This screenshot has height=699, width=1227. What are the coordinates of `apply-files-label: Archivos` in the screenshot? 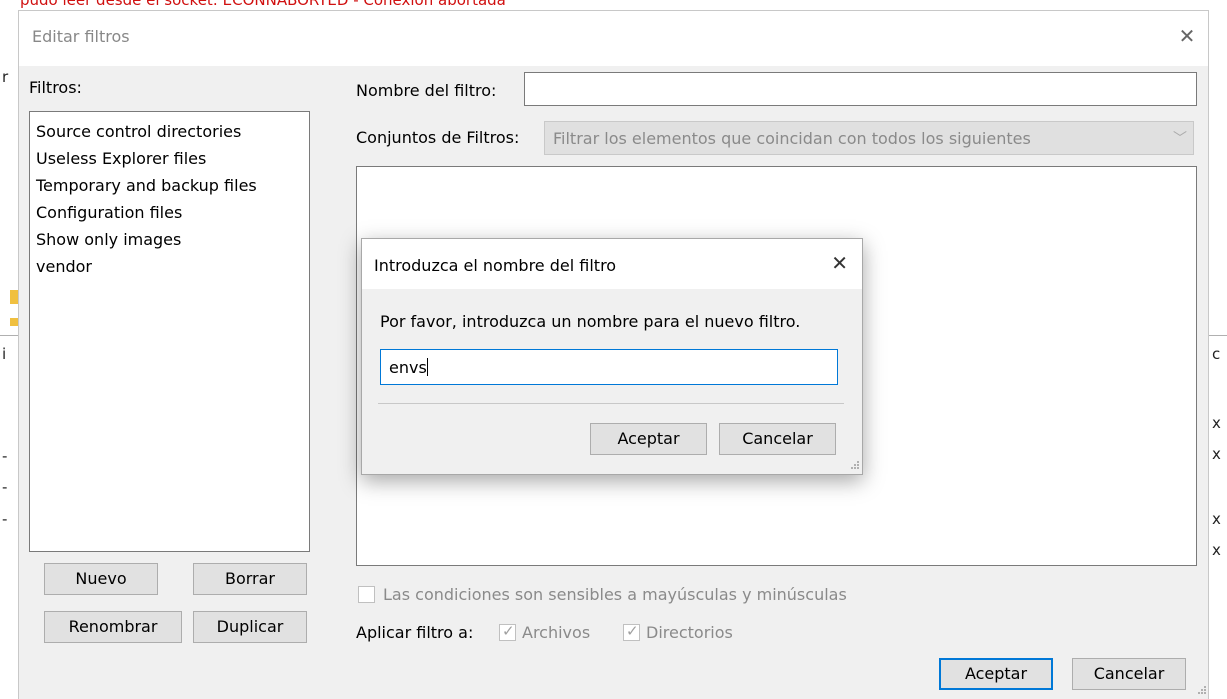 It's located at (556, 632).